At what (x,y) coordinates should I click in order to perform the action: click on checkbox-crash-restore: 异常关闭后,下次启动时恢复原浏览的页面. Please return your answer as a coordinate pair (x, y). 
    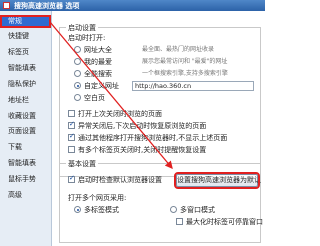
    Looking at the image, I should click on (137, 125).